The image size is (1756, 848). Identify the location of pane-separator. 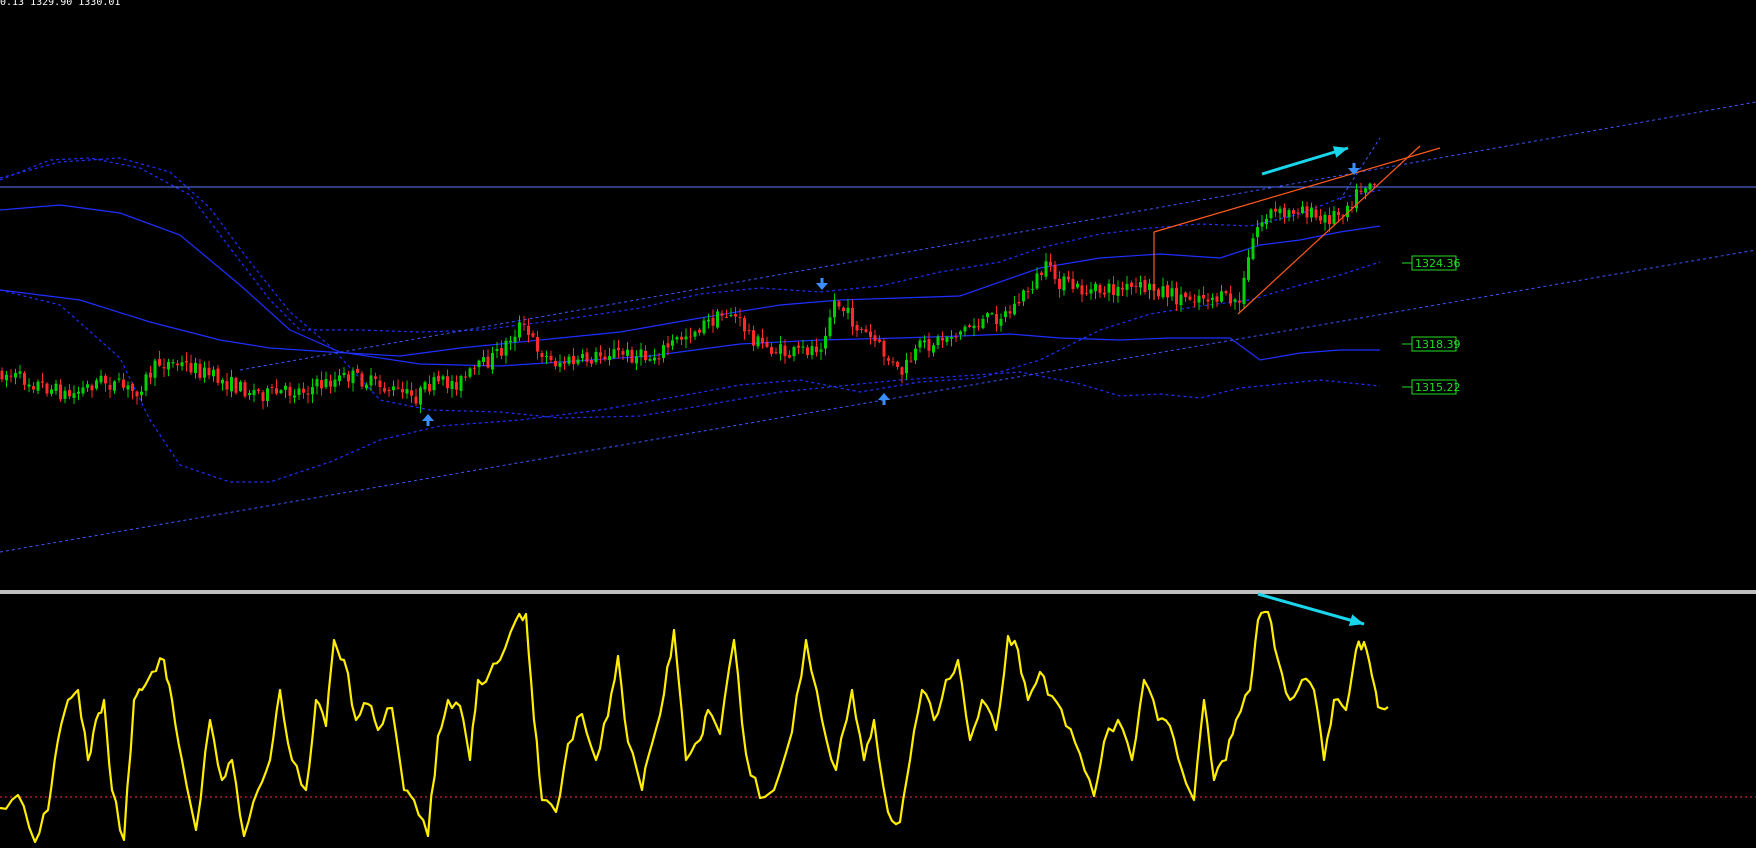
(878, 592).